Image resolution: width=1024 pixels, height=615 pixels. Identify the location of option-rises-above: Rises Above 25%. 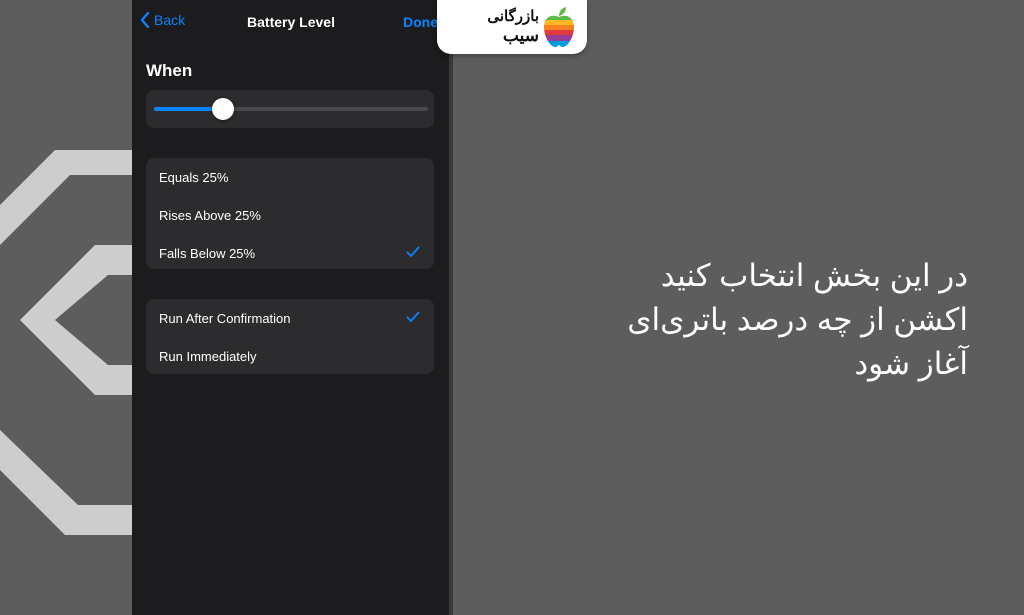
(290, 215).